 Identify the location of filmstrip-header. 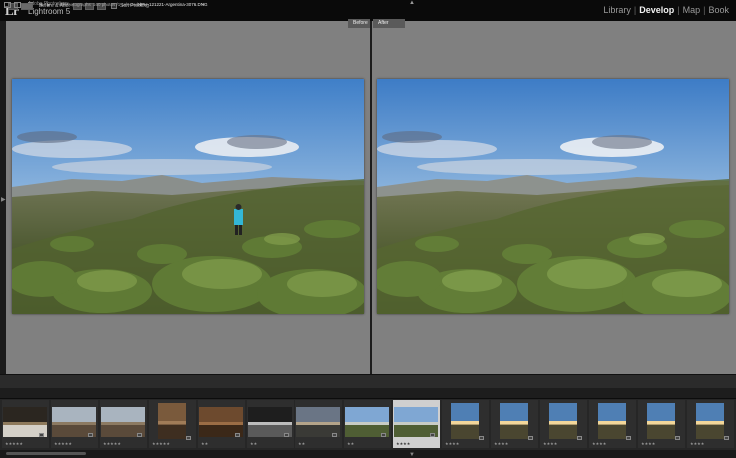
(368, 393).